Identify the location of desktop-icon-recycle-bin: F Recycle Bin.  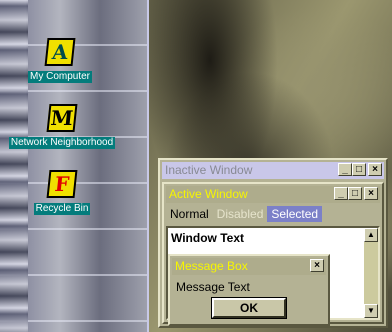
(62, 193).